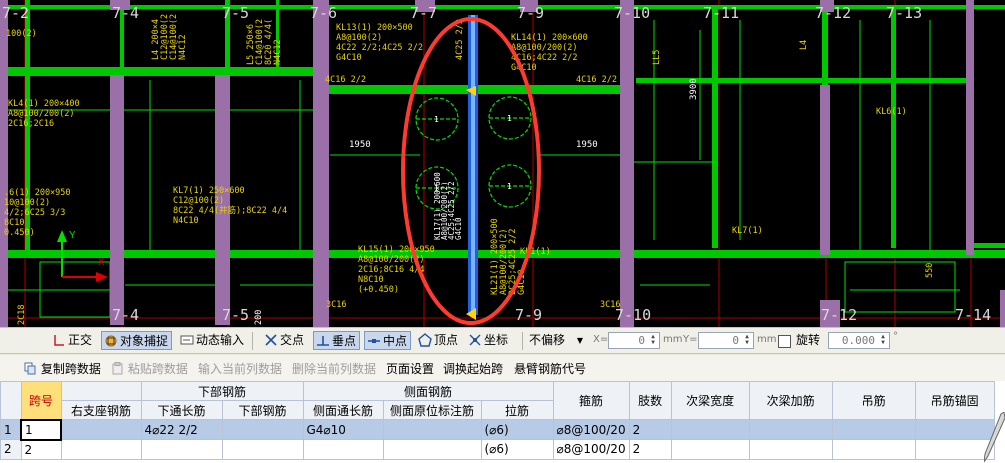  I want to click on row-index: 1, so click(11, 429).